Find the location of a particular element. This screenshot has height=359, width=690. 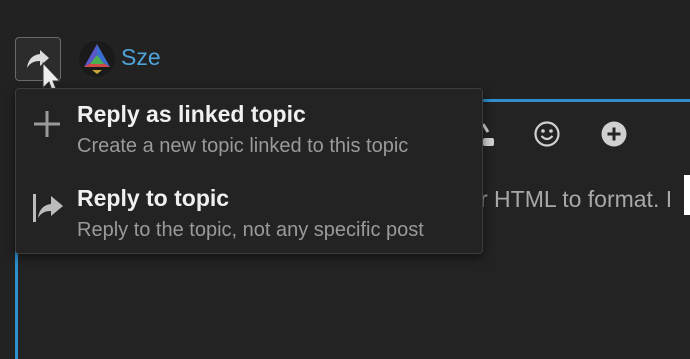

editor-placeholder: r HTML to format. I is located at coordinates (576, 199).